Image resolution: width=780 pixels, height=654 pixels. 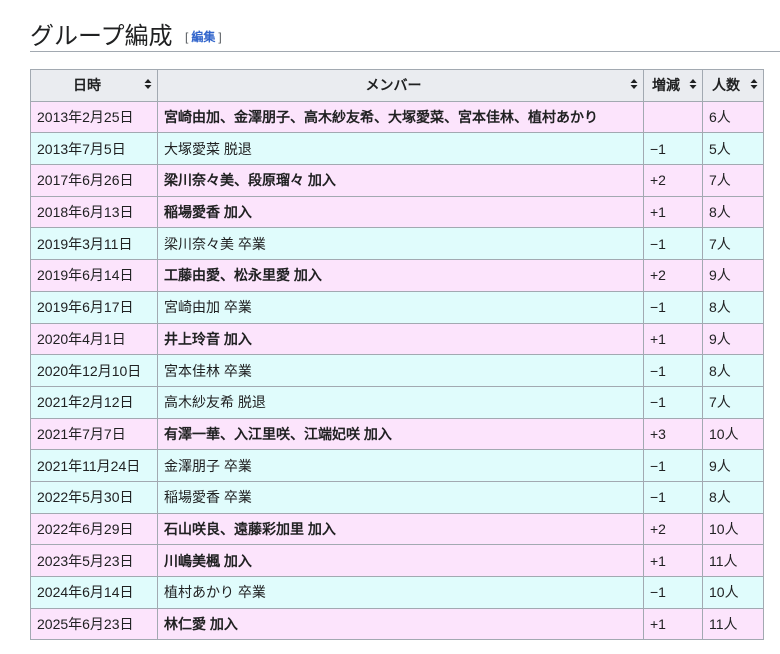 I want to click on members-cell: 稲場愛香 卒業, so click(x=400, y=497).